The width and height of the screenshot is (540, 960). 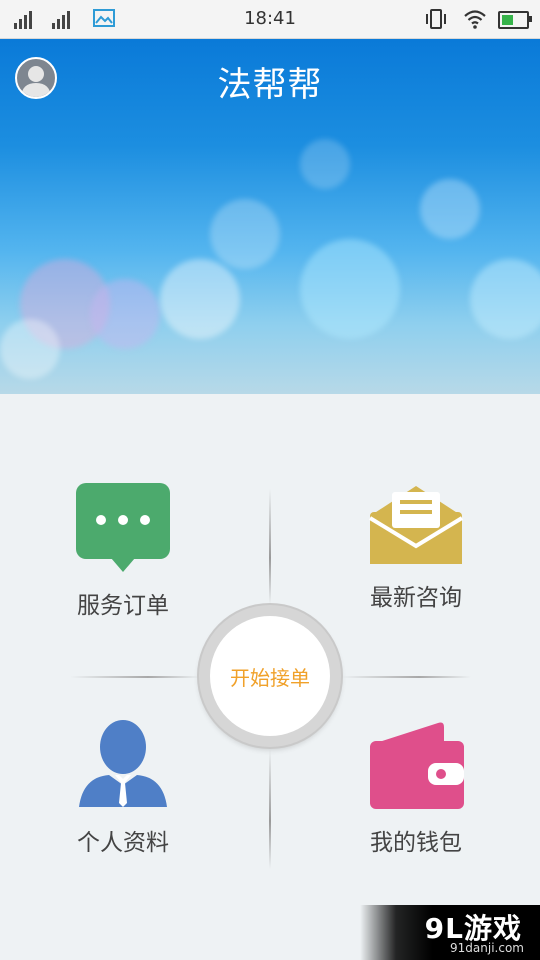 What do you see at coordinates (416, 843) in the screenshot?
I see `my-wallet-label: 我的钱包` at bounding box center [416, 843].